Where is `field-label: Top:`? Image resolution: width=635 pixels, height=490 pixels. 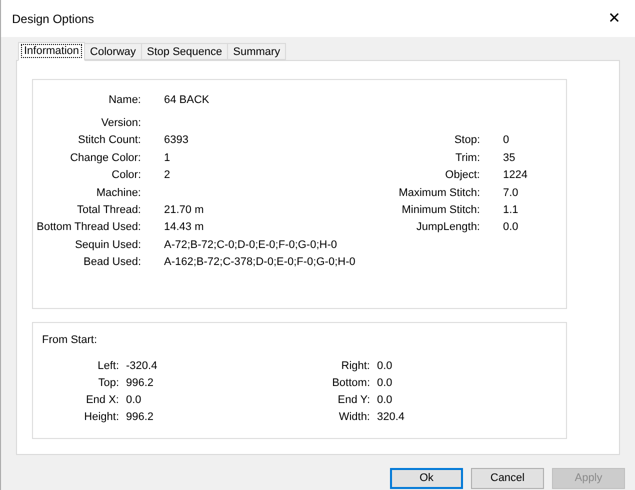 field-label: Top: is located at coordinates (108, 383).